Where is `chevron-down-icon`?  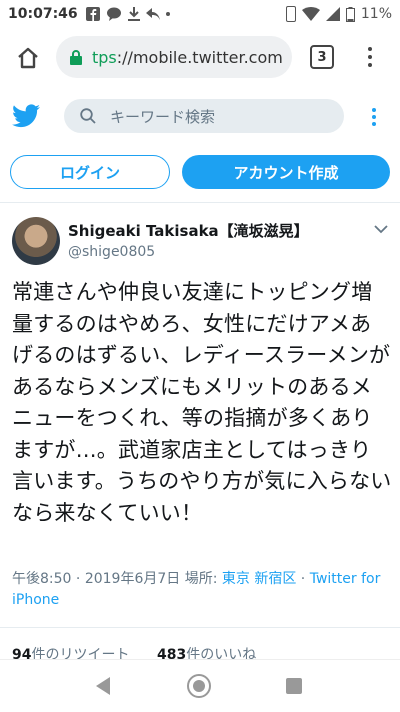 chevron-down-icon is located at coordinates (381, 229).